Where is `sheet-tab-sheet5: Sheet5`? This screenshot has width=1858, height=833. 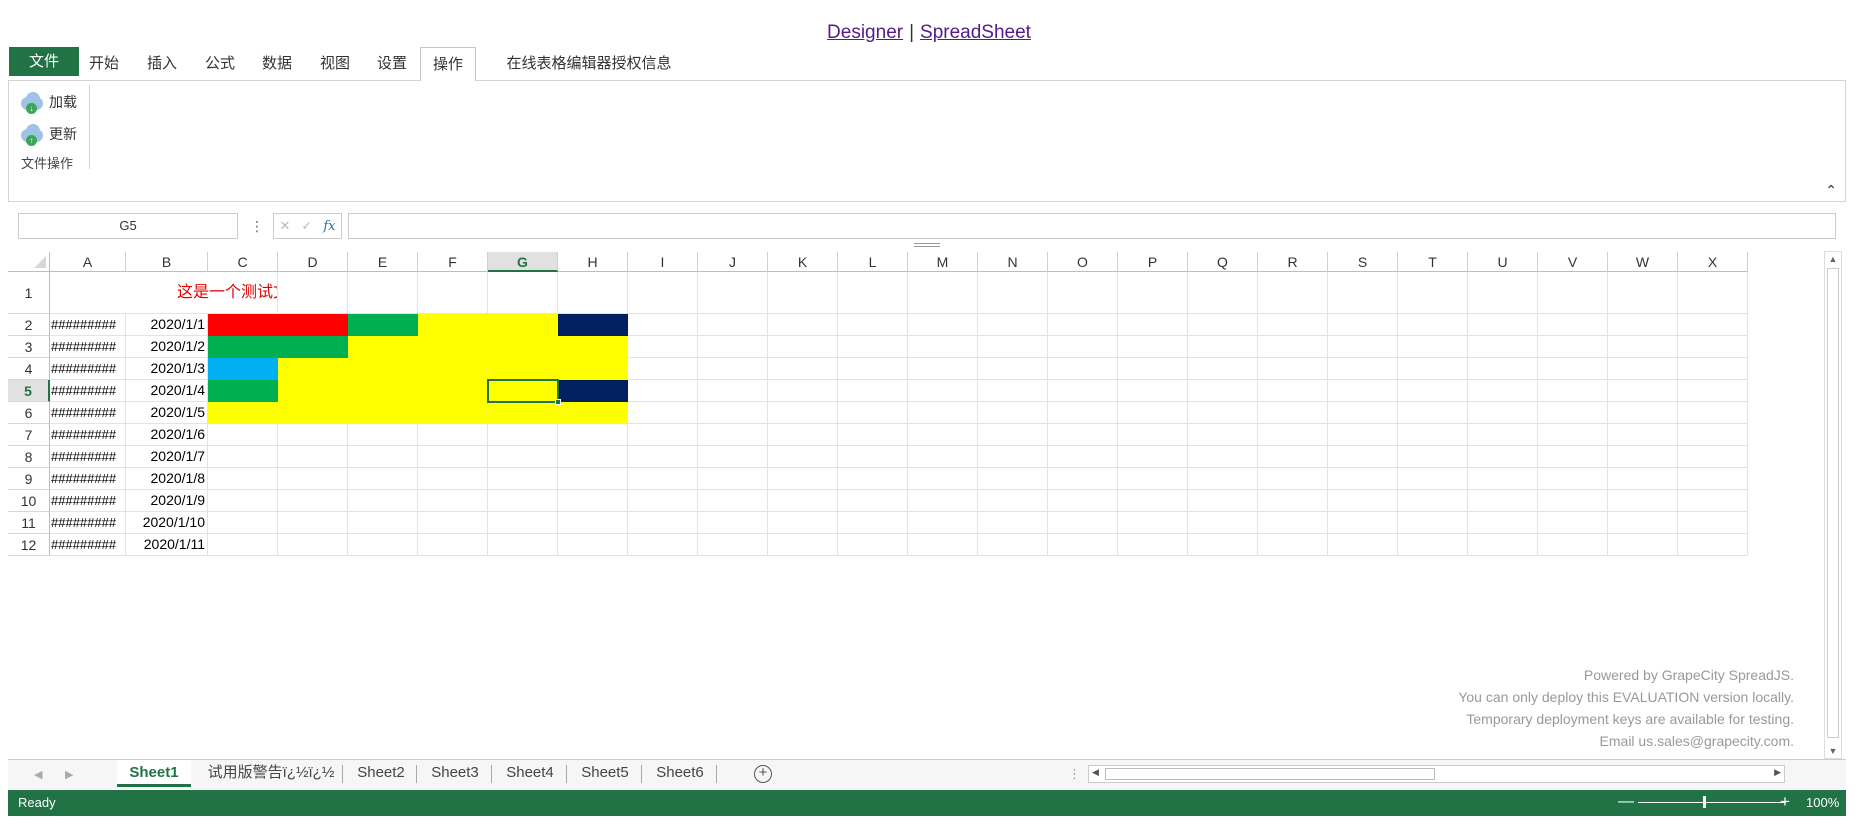 sheet-tab-sheet5: Sheet5 is located at coordinates (605, 773).